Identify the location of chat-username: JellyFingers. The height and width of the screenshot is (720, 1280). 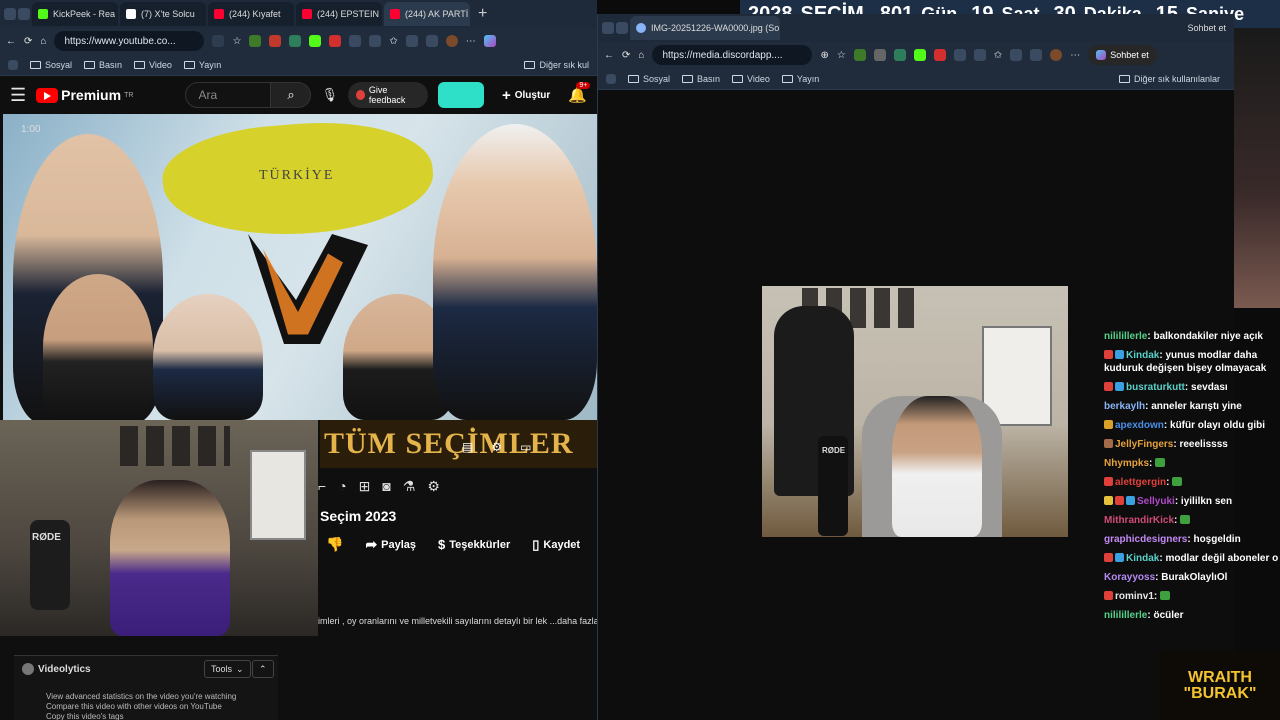
(1144, 444).